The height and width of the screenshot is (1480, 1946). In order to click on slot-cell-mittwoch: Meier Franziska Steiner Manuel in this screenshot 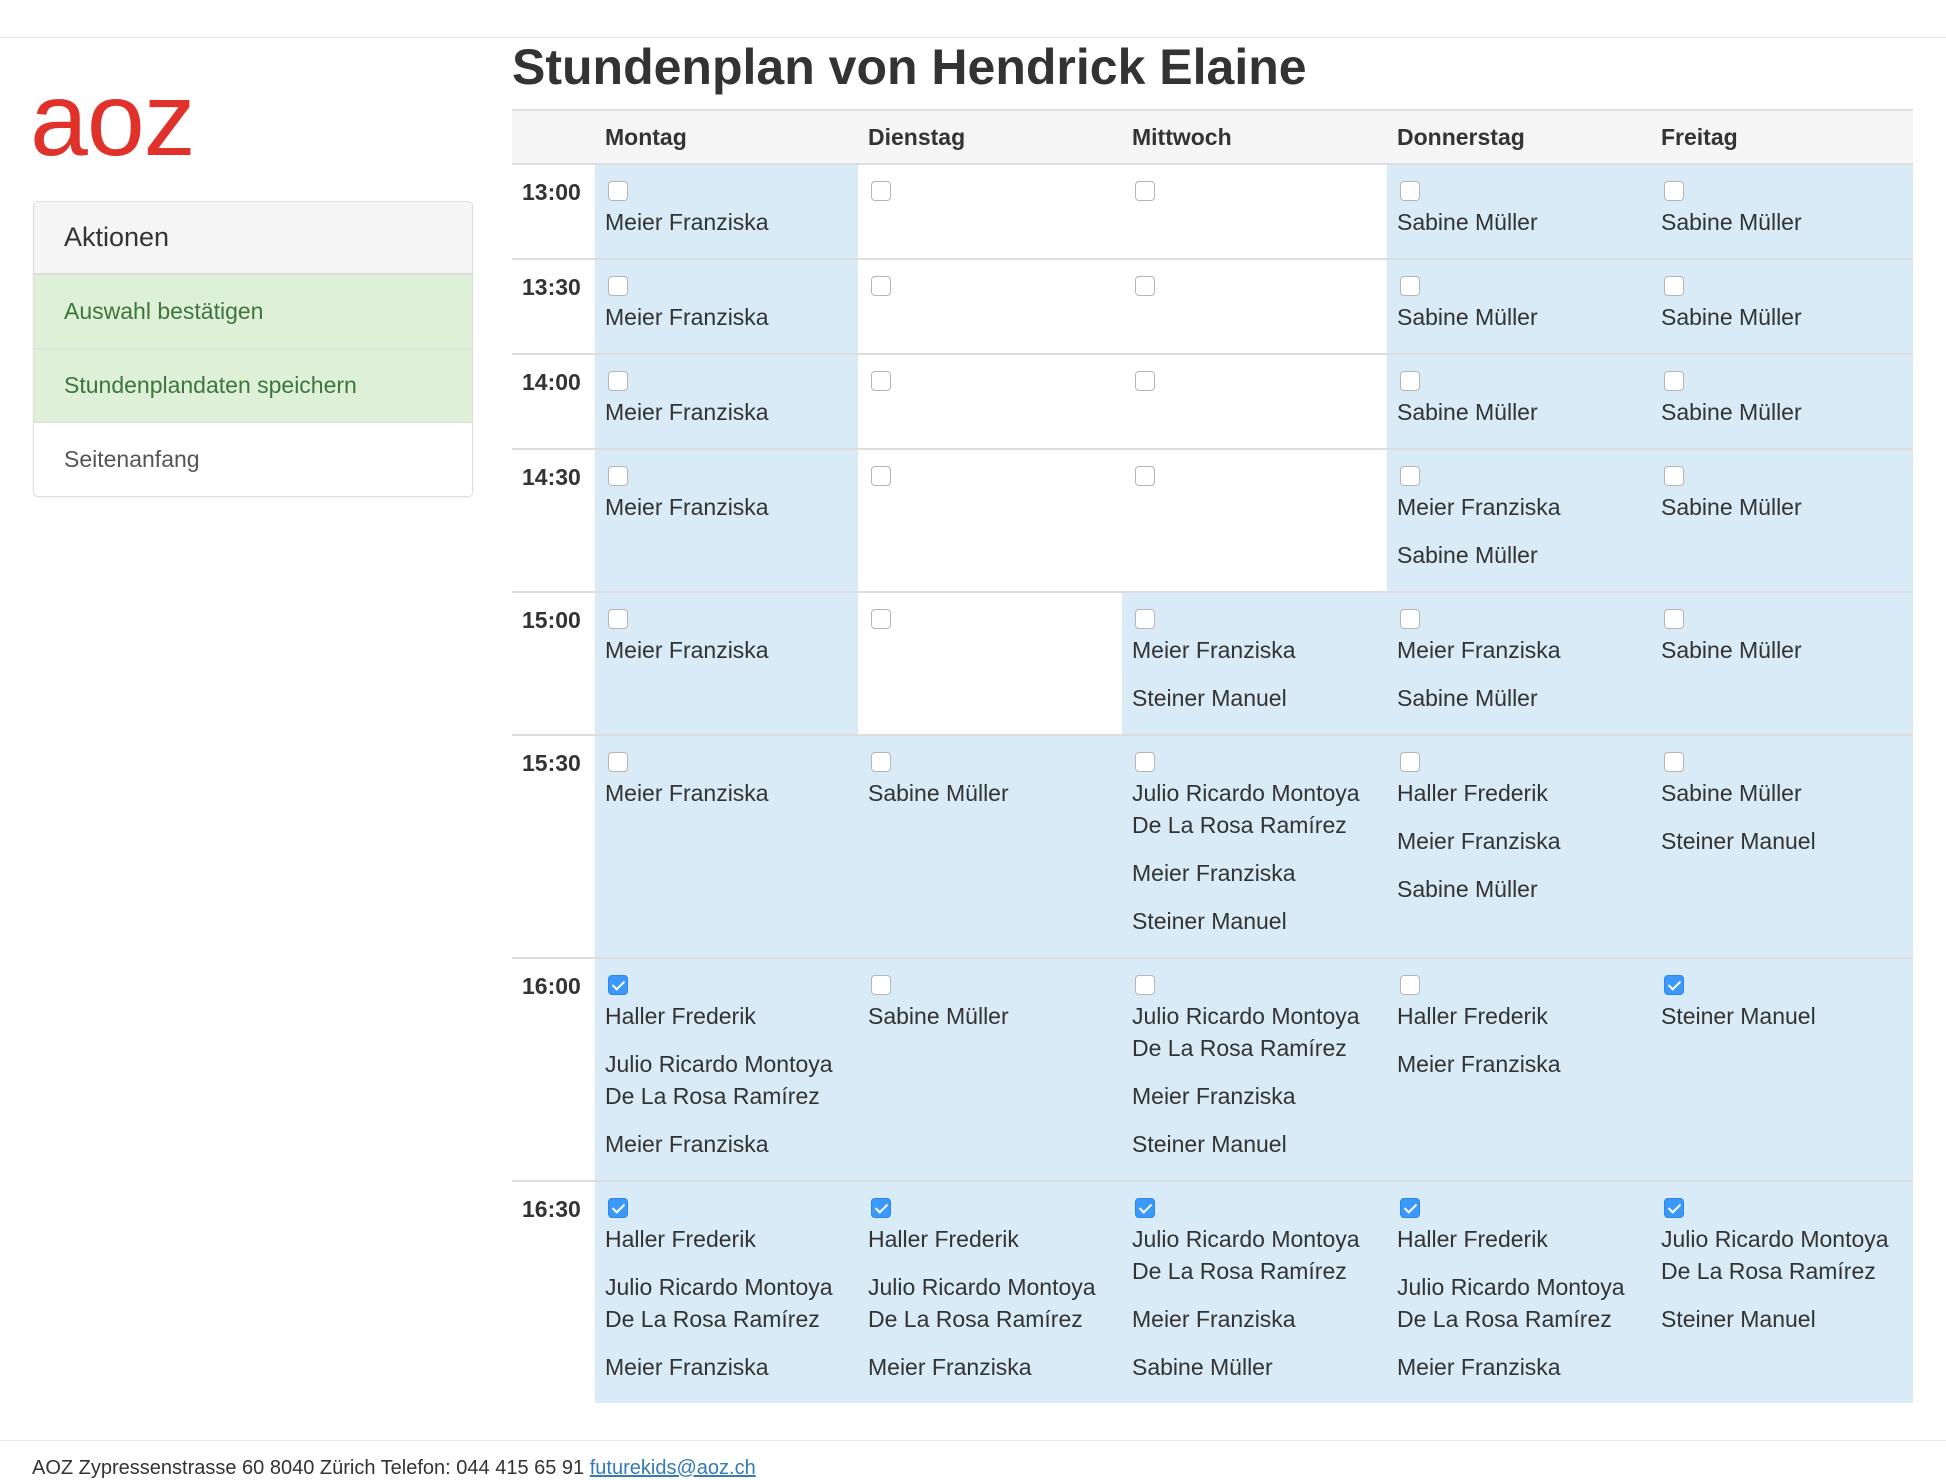, I will do `click(1254, 663)`.